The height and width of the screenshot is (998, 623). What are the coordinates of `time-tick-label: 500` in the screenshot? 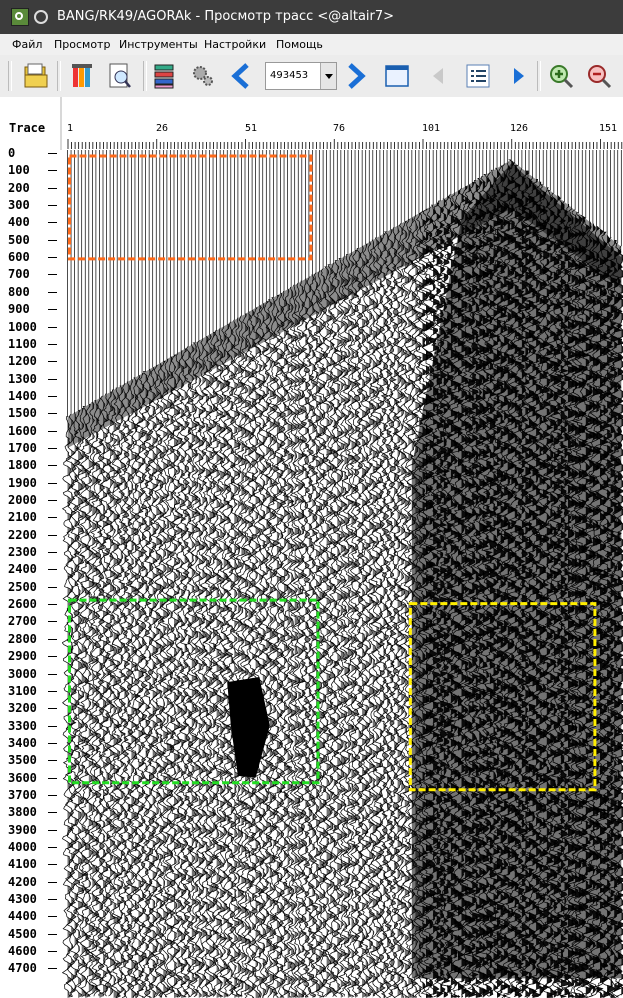 It's located at (19, 239).